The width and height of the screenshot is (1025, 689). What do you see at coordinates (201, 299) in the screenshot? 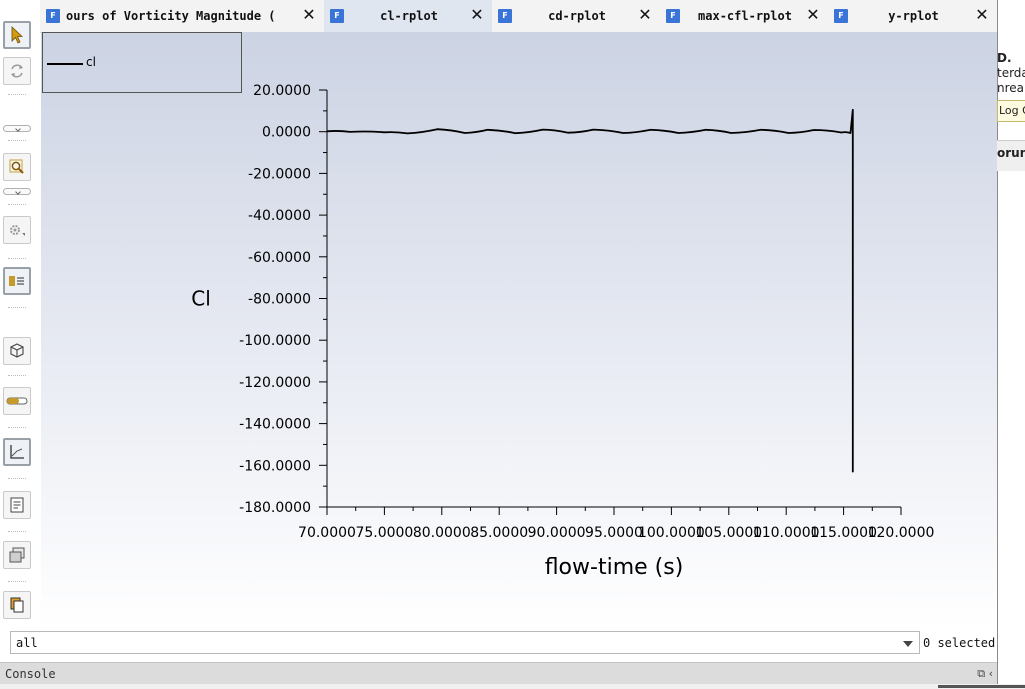
I see `y-axis-label: Cl` at bounding box center [201, 299].